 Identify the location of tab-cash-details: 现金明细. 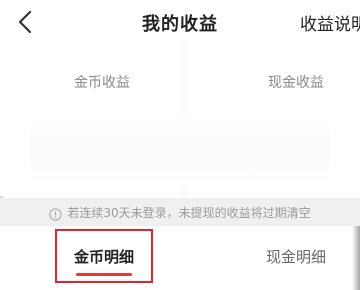
(296, 256).